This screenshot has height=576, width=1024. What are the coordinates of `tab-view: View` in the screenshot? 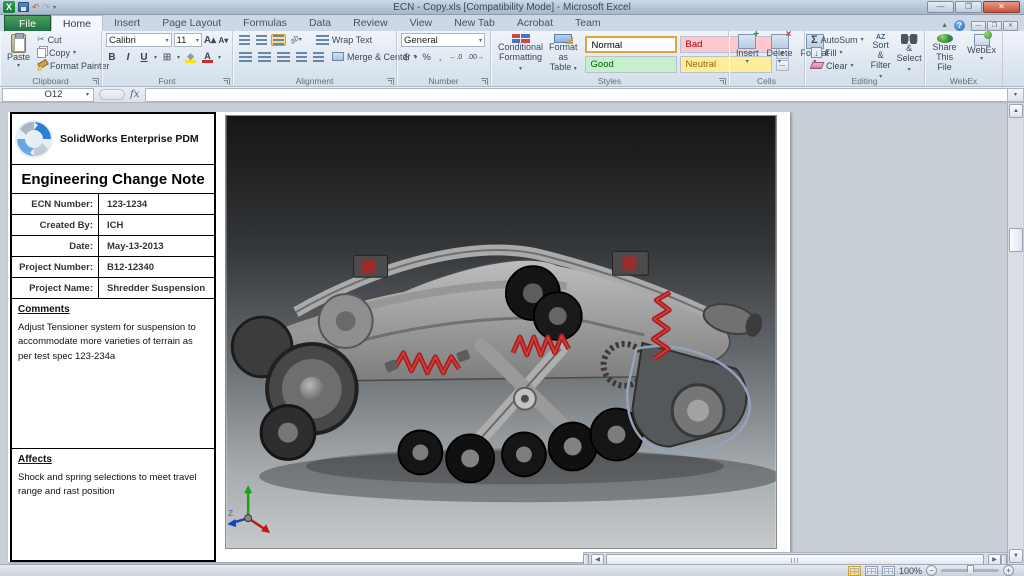 It's located at (421, 23).